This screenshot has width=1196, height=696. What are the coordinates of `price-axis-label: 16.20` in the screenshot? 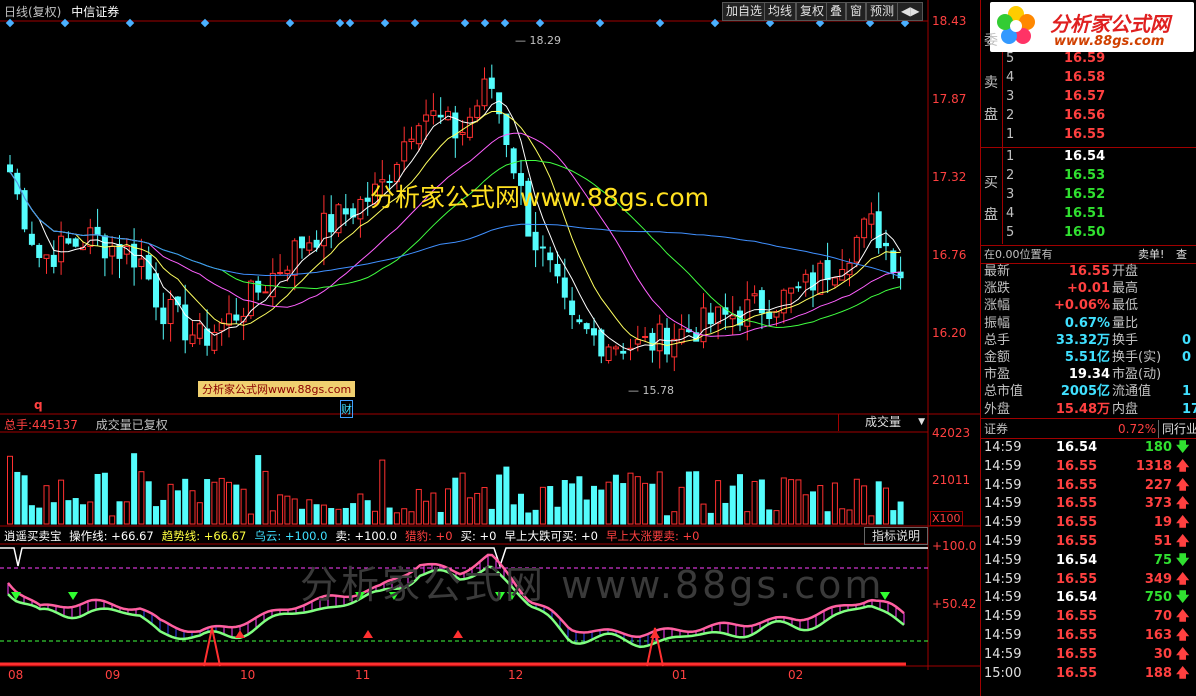 It's located at (949, 333).